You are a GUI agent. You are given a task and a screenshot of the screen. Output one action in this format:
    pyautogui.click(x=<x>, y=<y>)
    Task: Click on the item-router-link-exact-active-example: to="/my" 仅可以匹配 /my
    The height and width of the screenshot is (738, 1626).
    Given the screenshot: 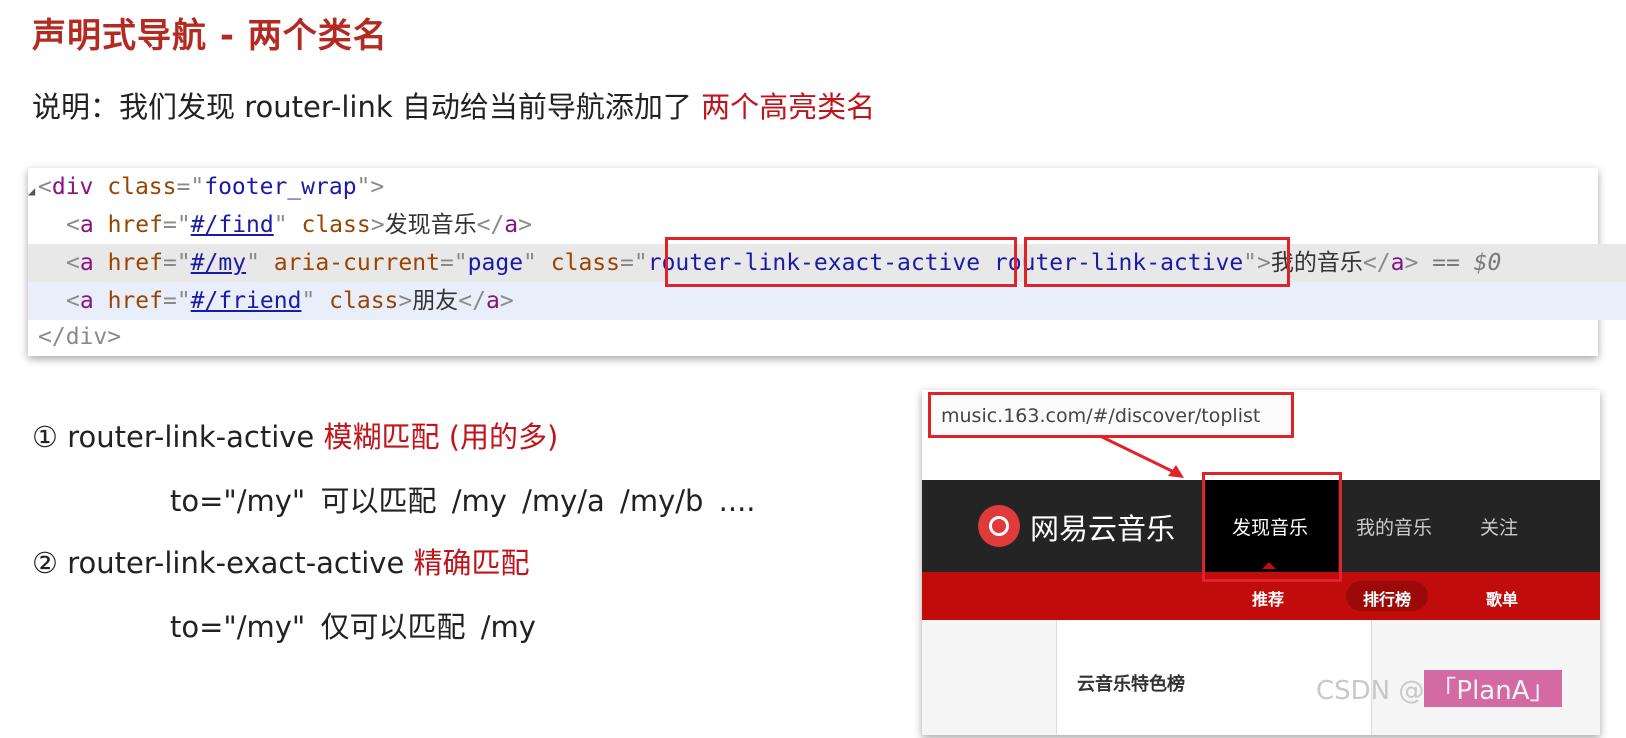 What is the action you would take?
    pyautogui.click(x=353, y=627)
    